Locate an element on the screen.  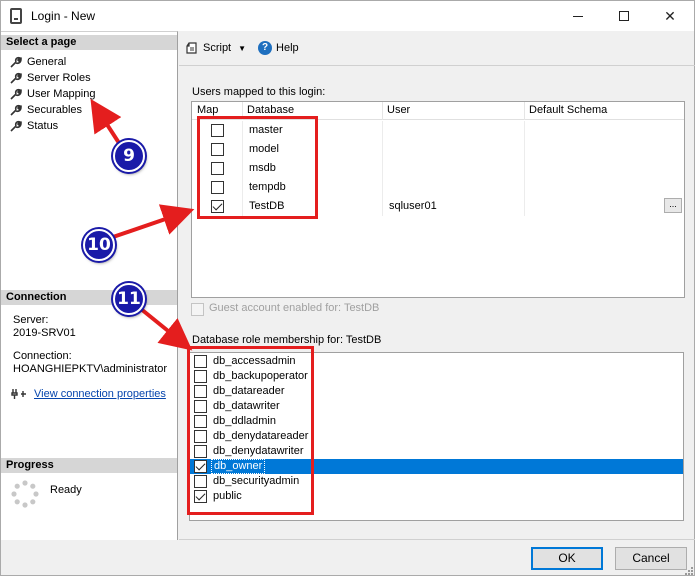
toolbar: Script ▼ ? Help is located at coordinates (239, 48).